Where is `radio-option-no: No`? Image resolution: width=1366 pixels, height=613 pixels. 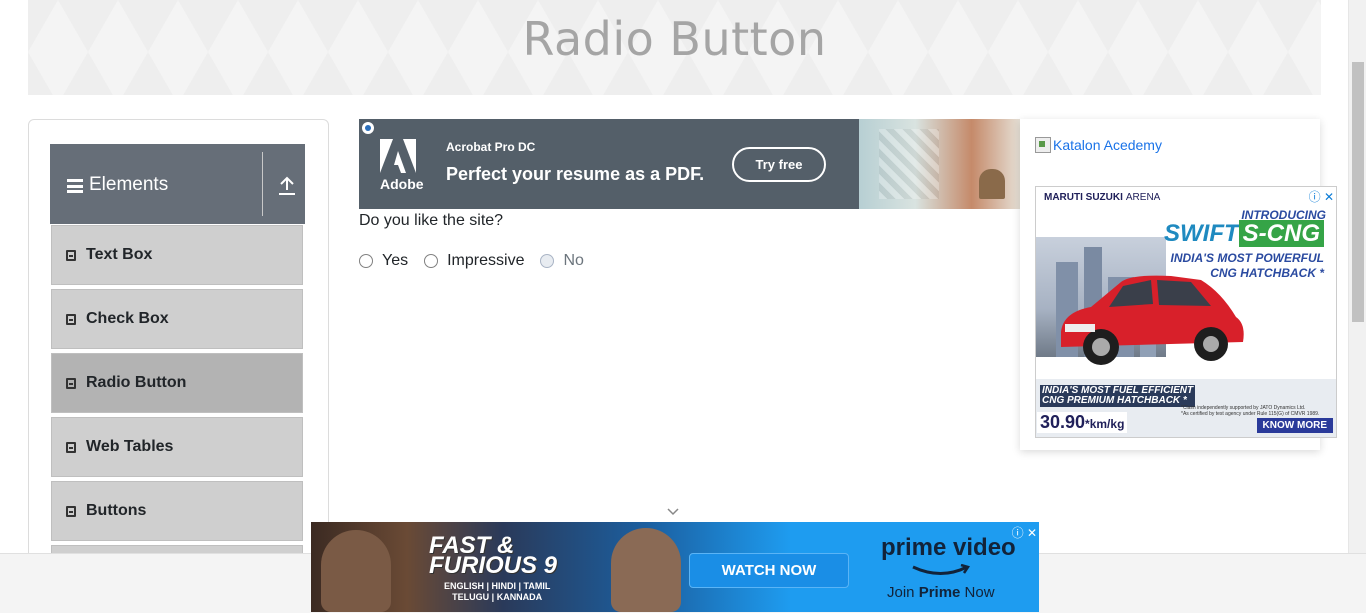
radio-option-no: No is located at coordinates (562, 261).